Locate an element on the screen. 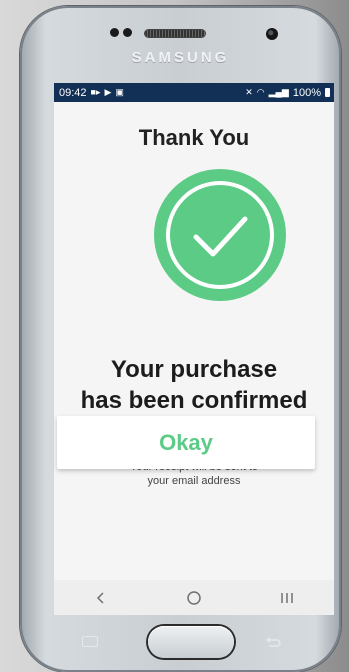 The width and height of the screenshot is (349, 672). nav-home-button is located at coordinates (194, 597).